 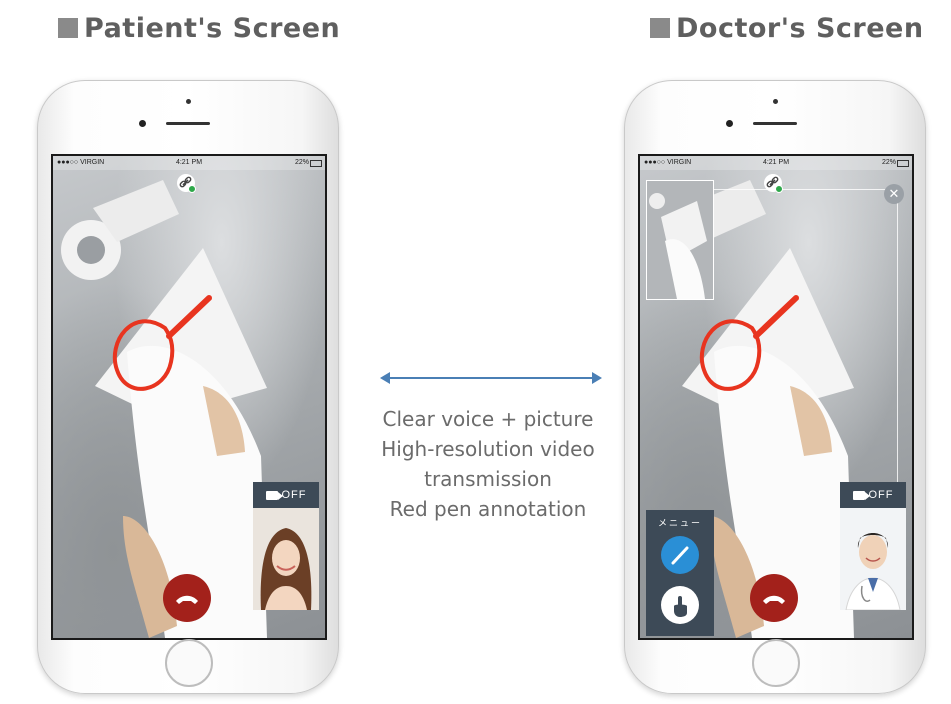 What do you see at coordinates (488, 449) in the screenshot?
I see `feature-item: High-resolution video` at bounding box center [488, 449].